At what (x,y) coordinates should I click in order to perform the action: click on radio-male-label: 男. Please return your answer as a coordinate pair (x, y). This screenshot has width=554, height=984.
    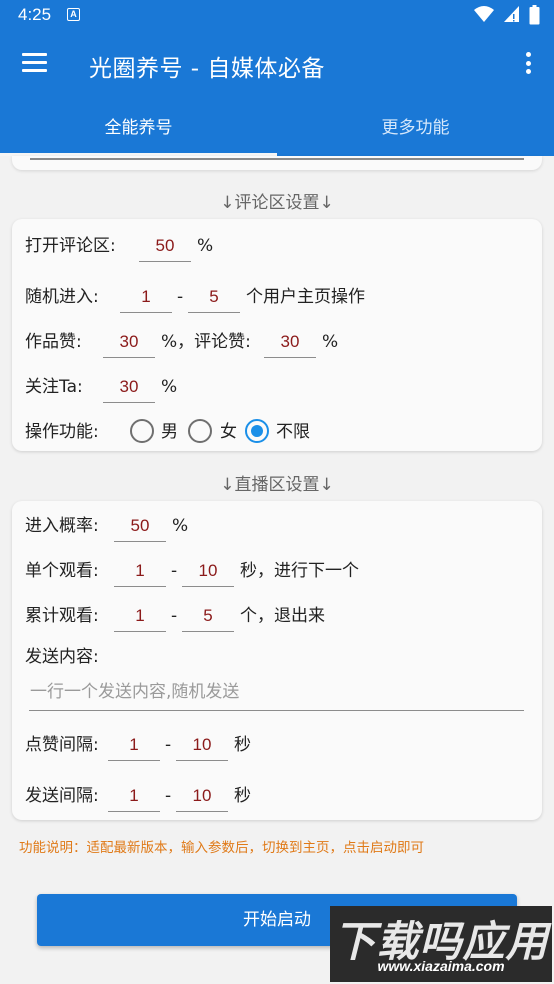
    Looking at the image, I should click on (169, 432).